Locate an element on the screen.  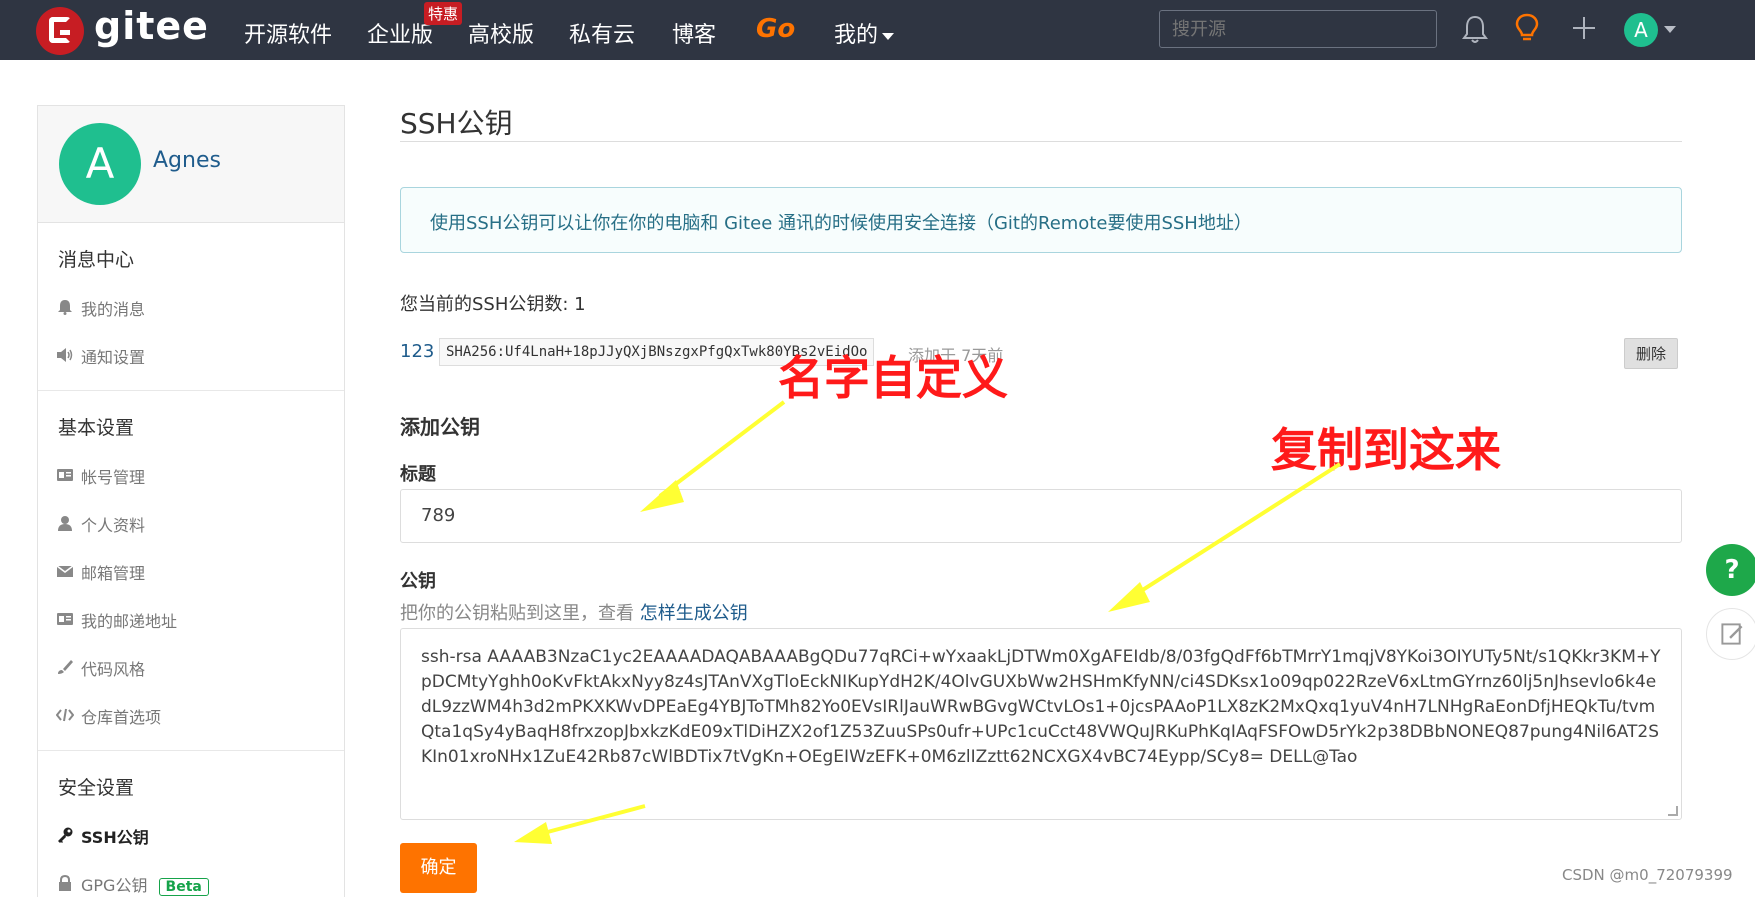
sidebar-item-label: 帐号管理 is located at coordinates (113, 477).